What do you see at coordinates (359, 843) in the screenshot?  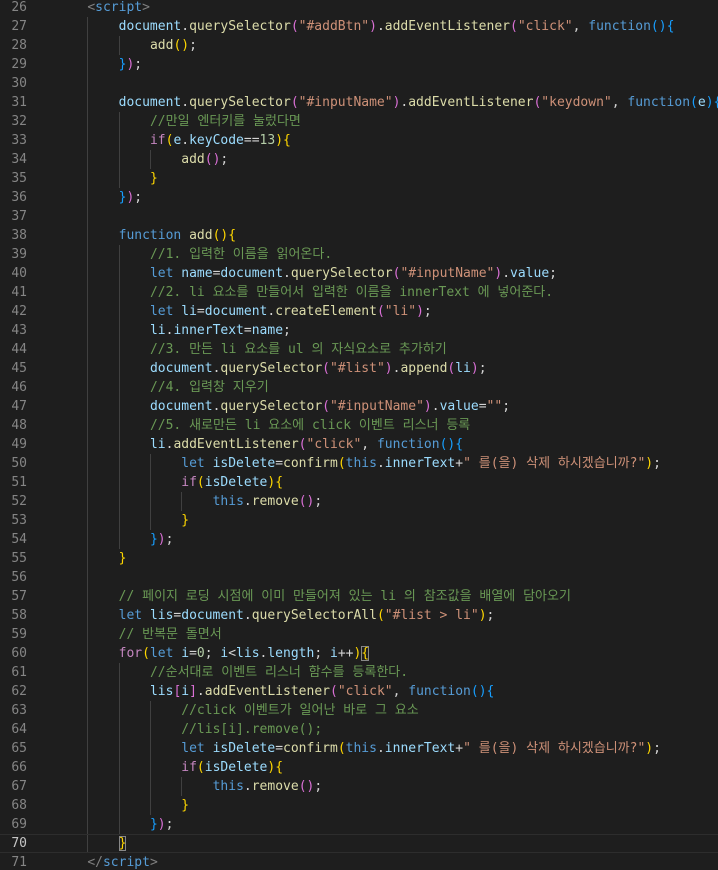 I see `code-line: 70}` at bounding box center [359, 843].